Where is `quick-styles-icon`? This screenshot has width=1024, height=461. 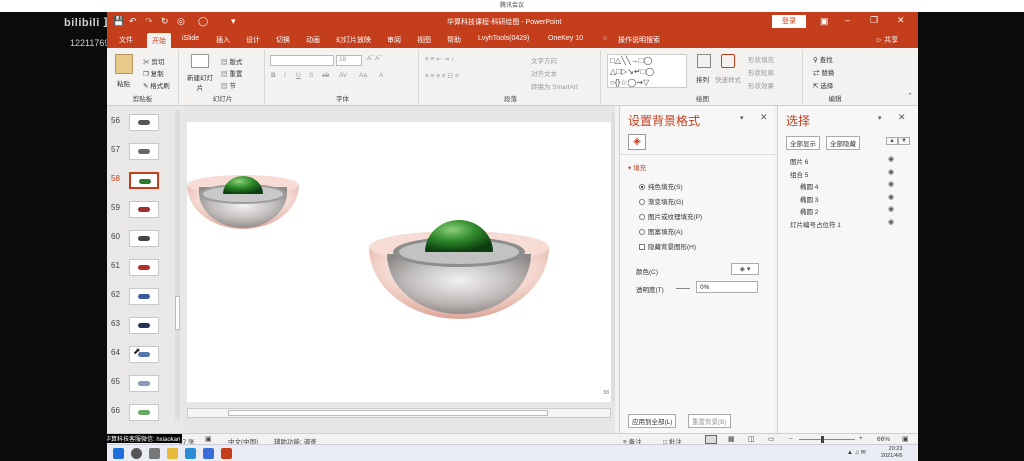
quick-styles-icon is located at coordinates (728, 61).